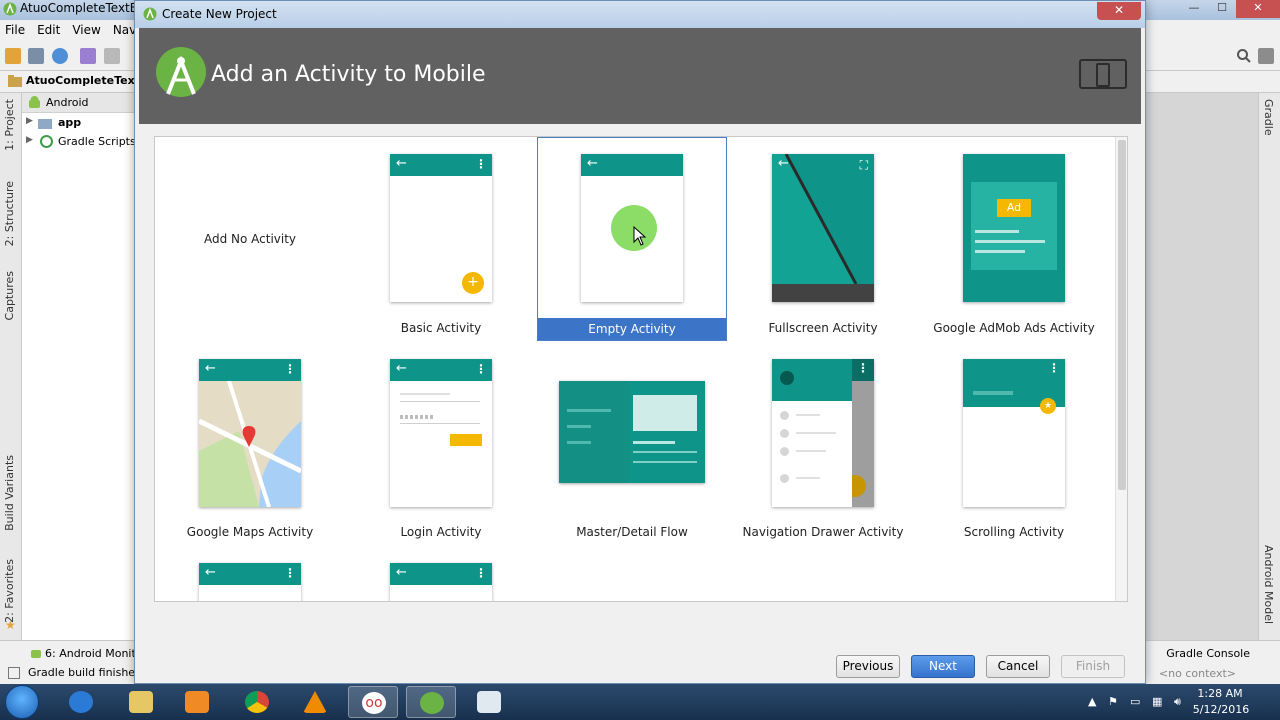 This screenshot has height=720, width=1280. What do you see at coordinates (1137, 702) in the screenshot?
I see `monitor-icon: ▭` at bounding box center [1137, 702].